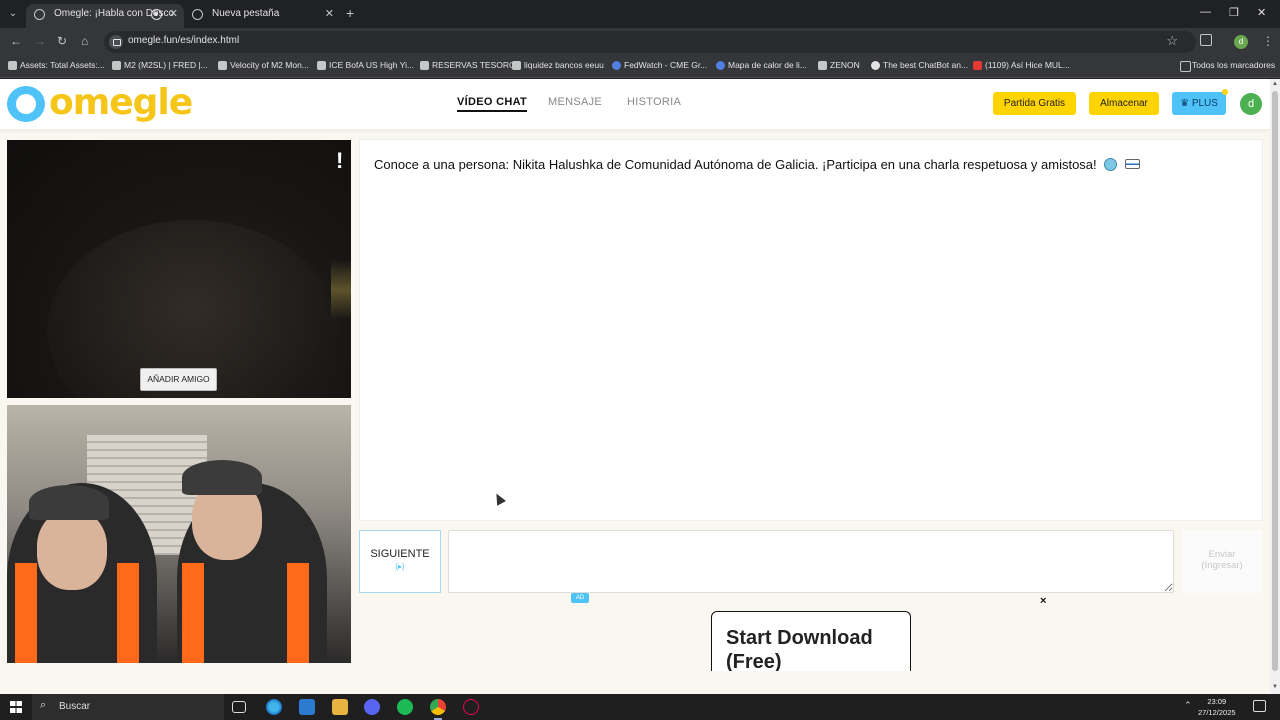  What do you see at coordinates (43, 705) in the screenshot?
I see `search-icon: ⌕` at bounding box center [43, 705].